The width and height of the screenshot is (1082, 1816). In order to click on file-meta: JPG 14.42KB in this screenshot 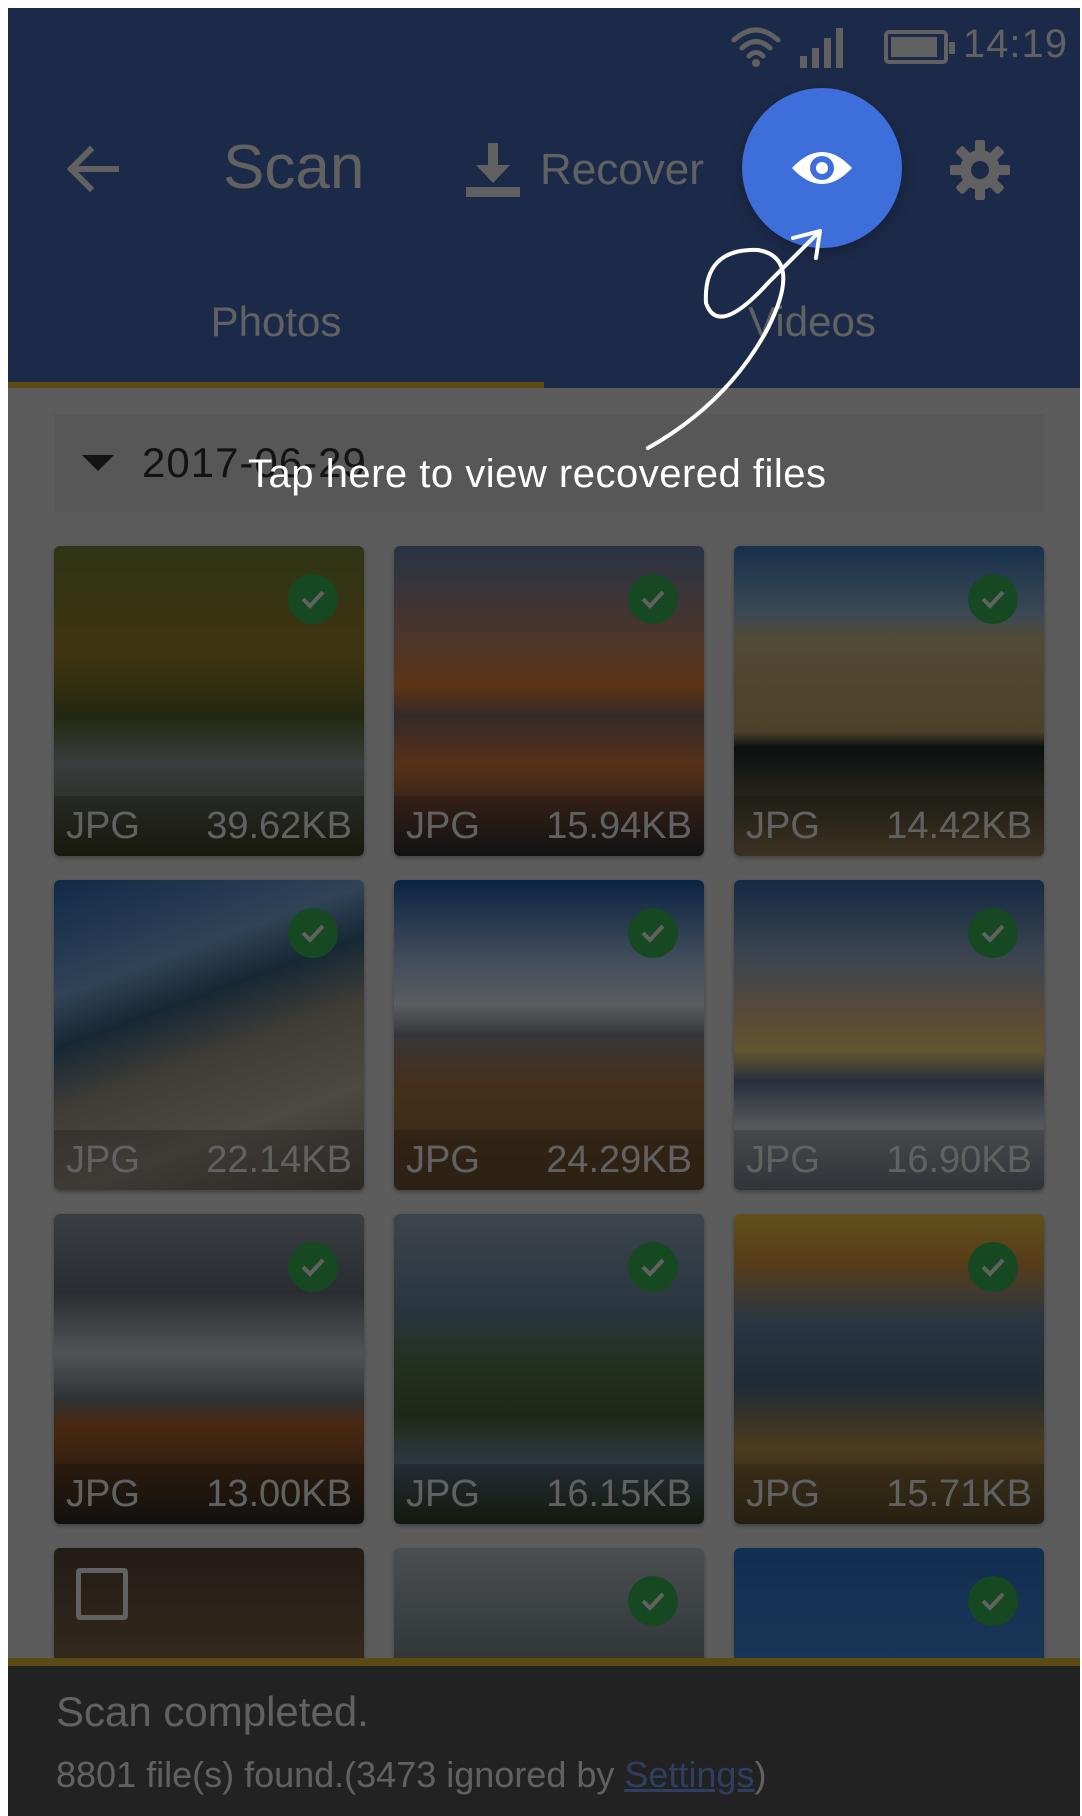, I will do `click(889, 826)`.